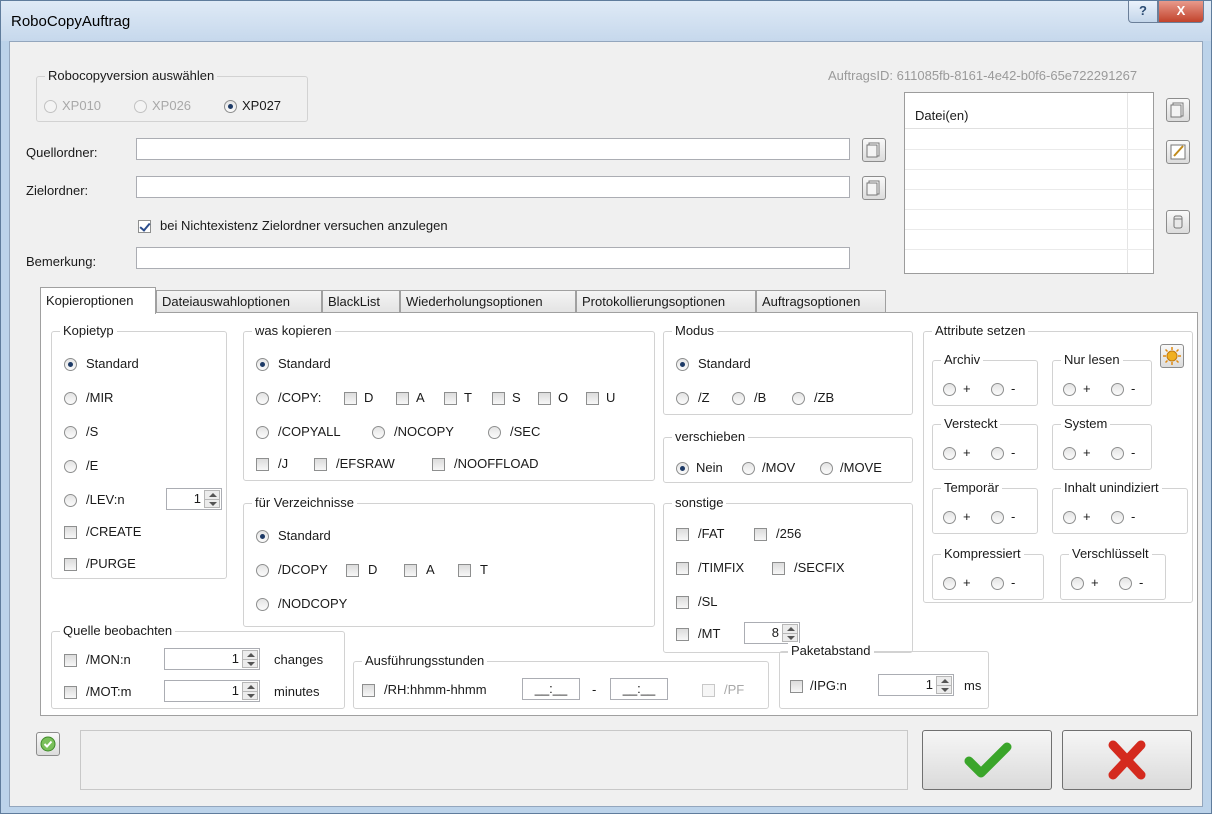  What do you see at coordinates (140, 106) in the screenshot?
I see `radio-xp026` at bounding box center [140, 106].